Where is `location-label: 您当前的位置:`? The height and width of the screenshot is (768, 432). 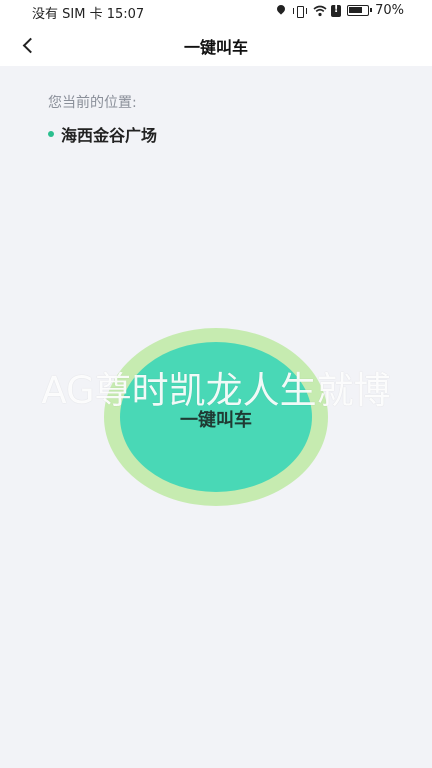
location-label: 您当前的位置: is located at coordinates (92, 103).